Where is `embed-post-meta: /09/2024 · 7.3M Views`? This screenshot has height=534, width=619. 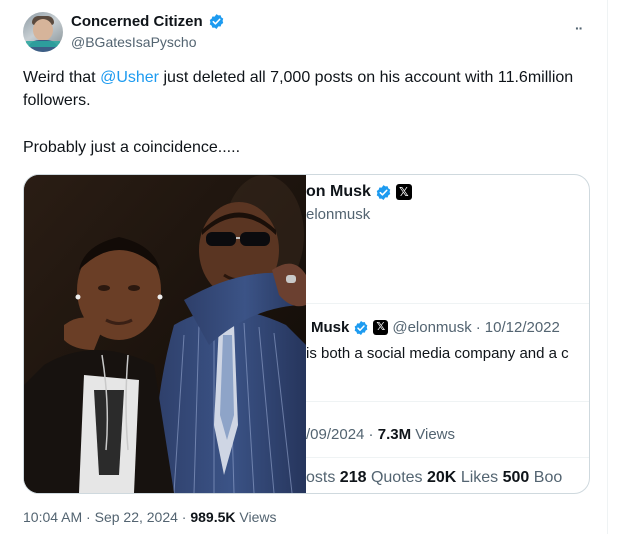
embed-post-meta: /09/2024 · 7.3M Views is located at coordinates (380, 434).